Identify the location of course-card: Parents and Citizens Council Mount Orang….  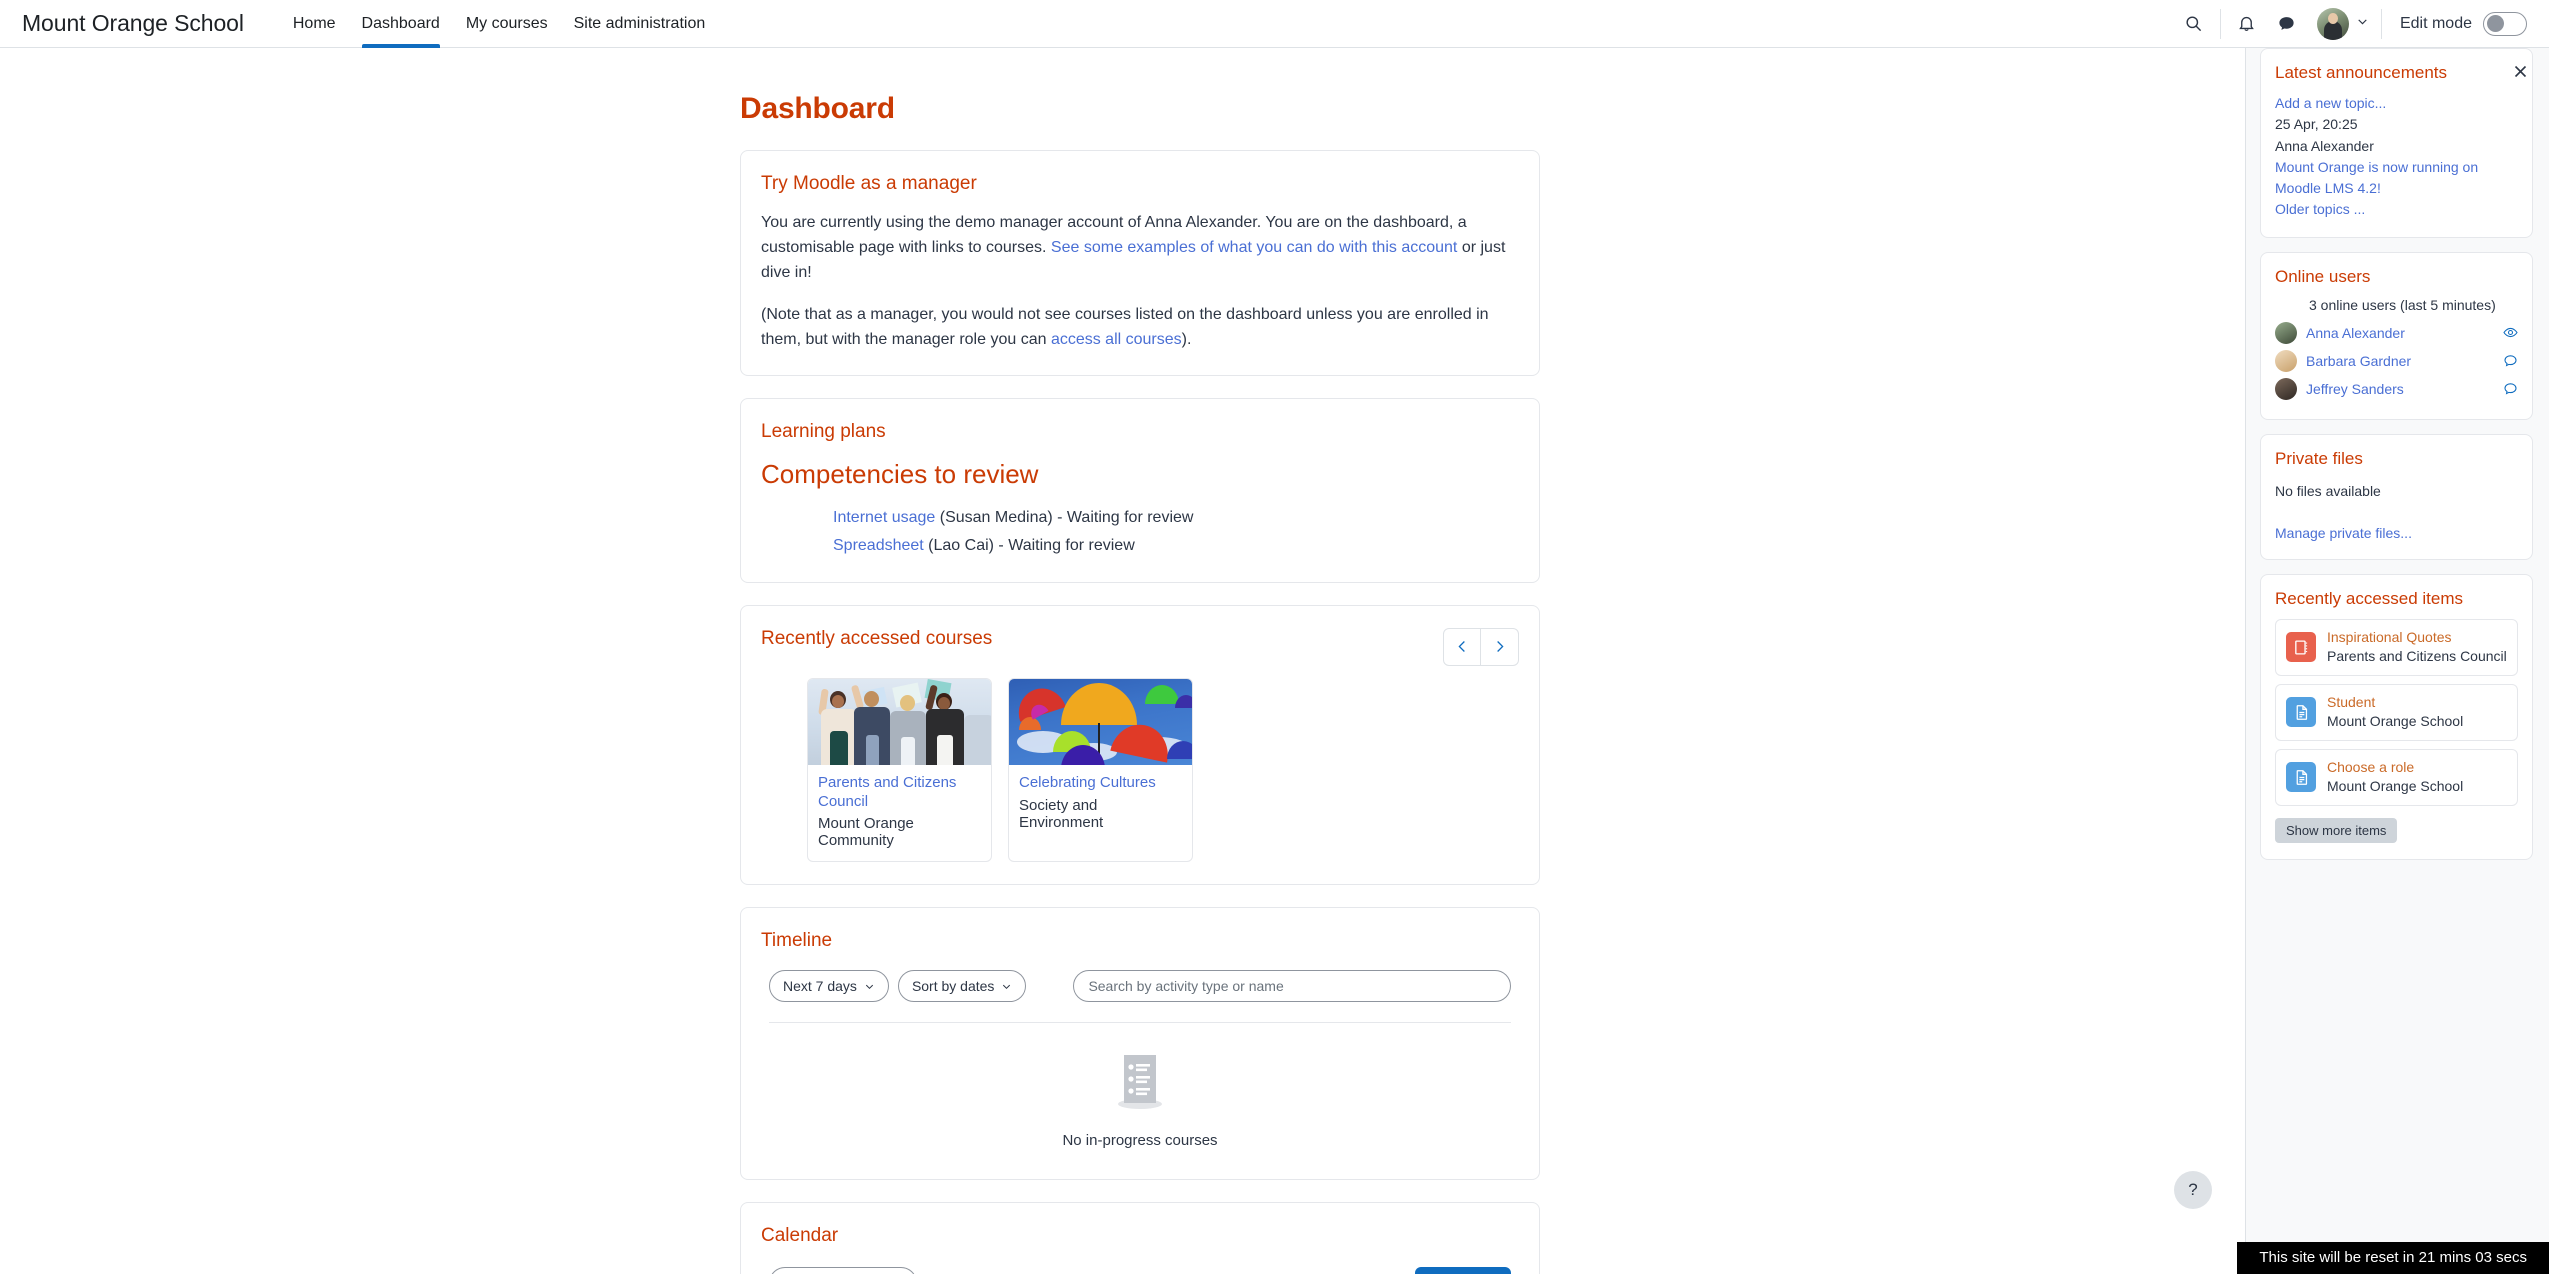
(899, 770).